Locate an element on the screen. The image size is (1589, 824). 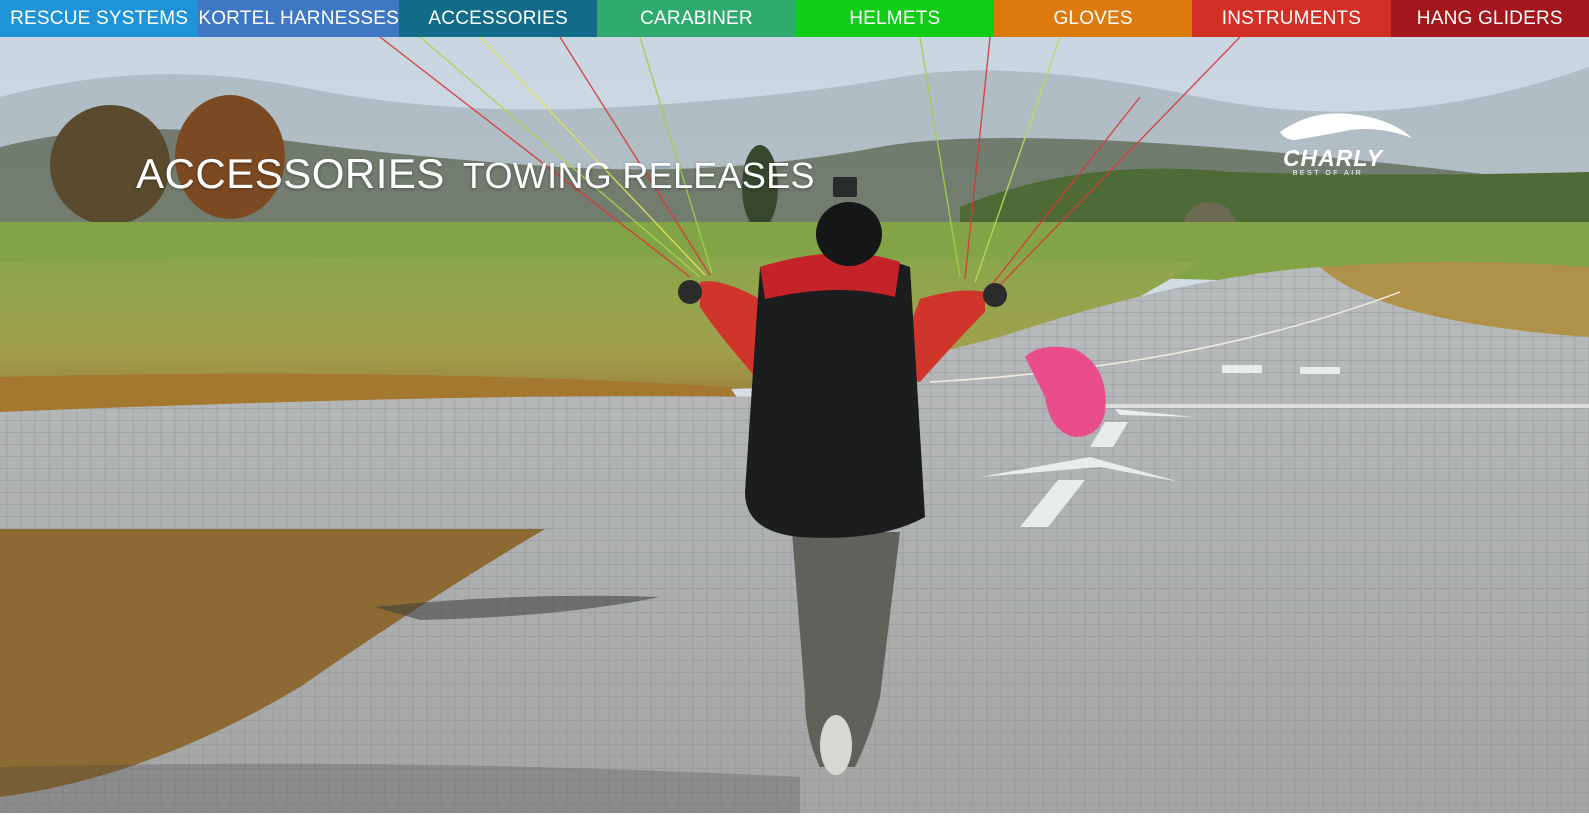
category-title: ACCESSORIES is located at coordinates (290, 173).